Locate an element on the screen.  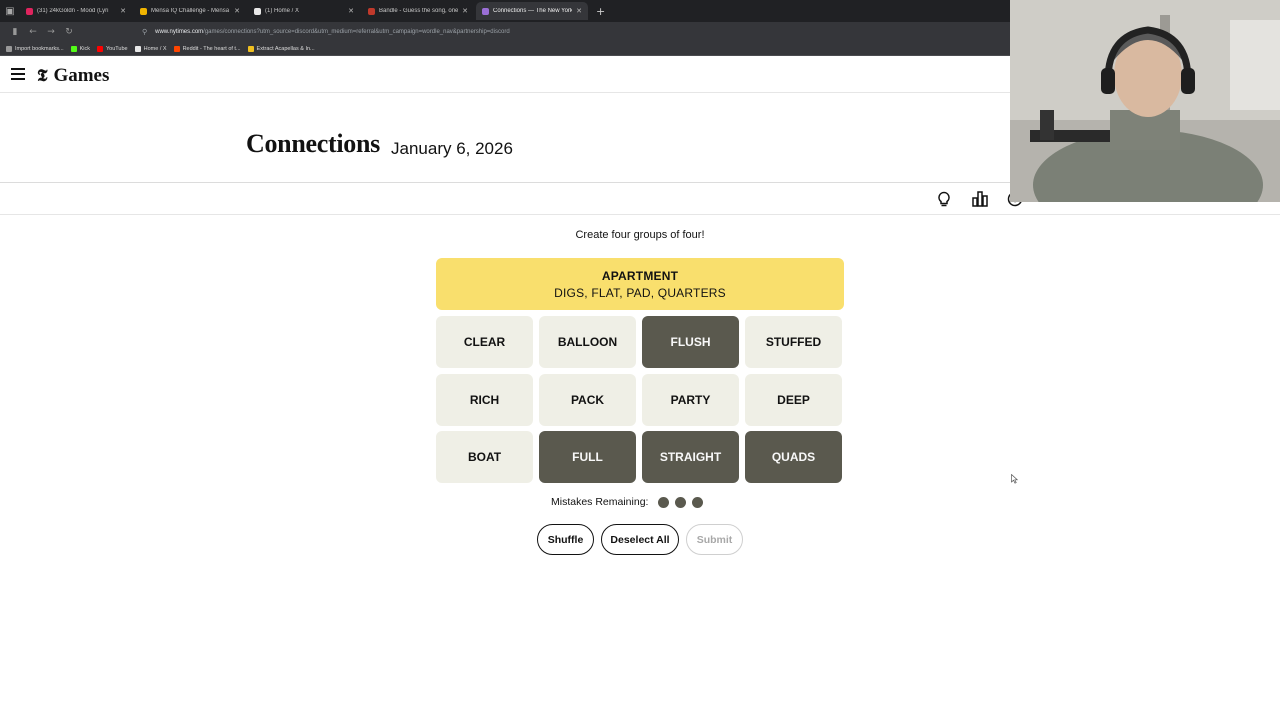
webcam-overlay is located at coordinates (1145, 101).